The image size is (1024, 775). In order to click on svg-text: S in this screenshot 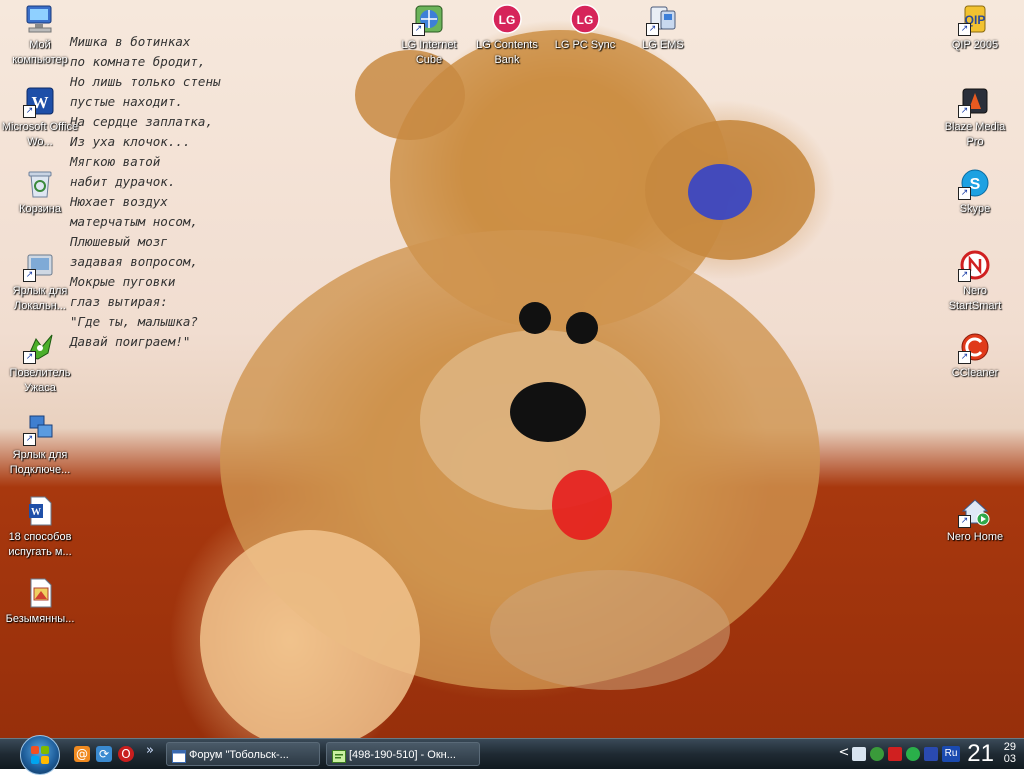, I will do `click(975, 184)`.